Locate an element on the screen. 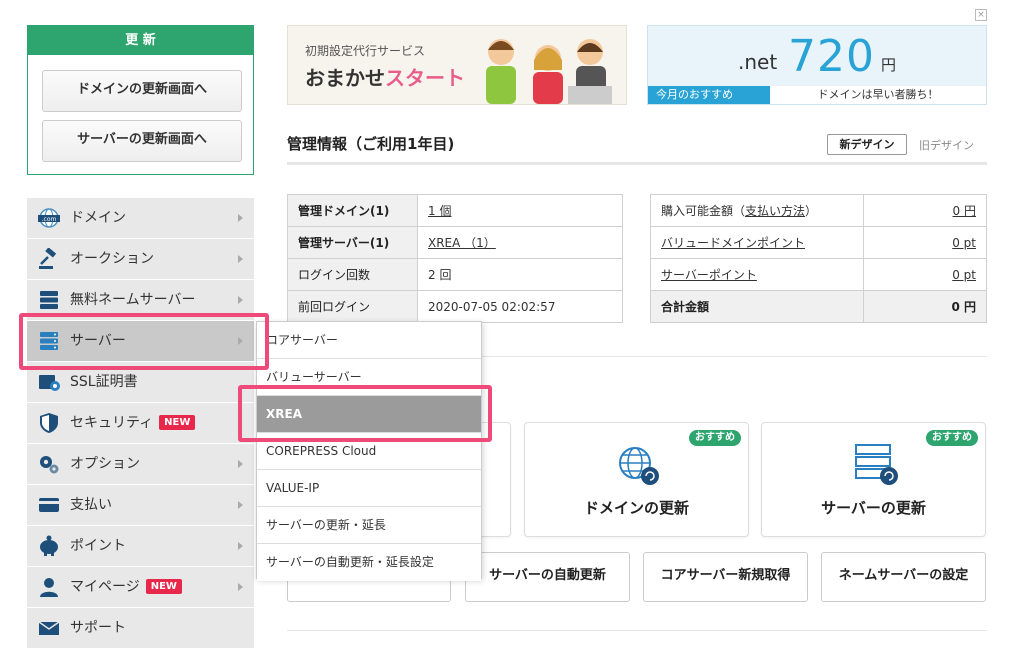  table-key: 管理サーバー(1) is located at coordinates (352, 242).